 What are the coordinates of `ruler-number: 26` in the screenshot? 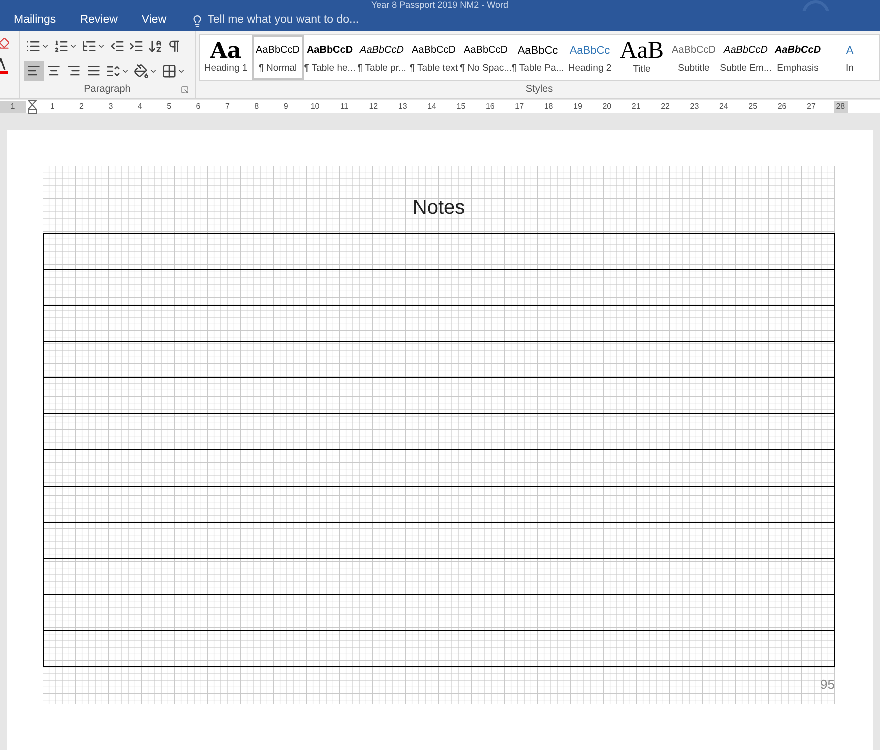 It's located at (782, 106).